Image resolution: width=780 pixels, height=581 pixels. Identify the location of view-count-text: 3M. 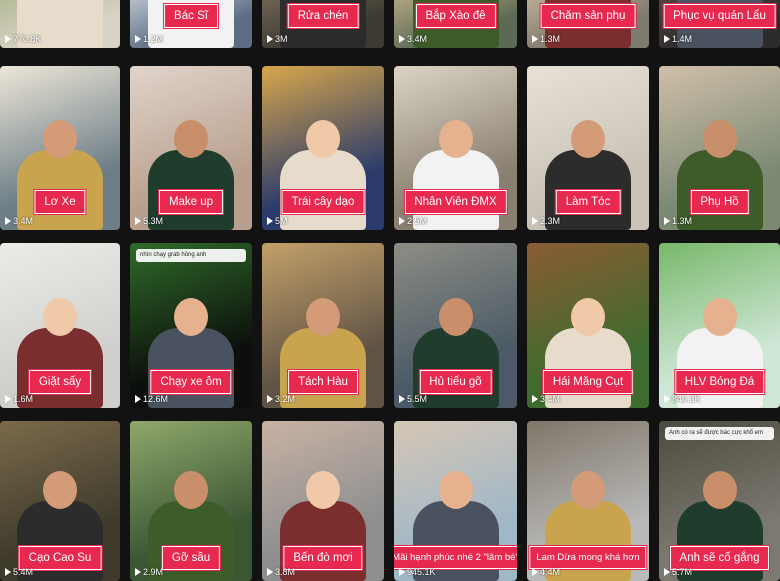
(281, 39).